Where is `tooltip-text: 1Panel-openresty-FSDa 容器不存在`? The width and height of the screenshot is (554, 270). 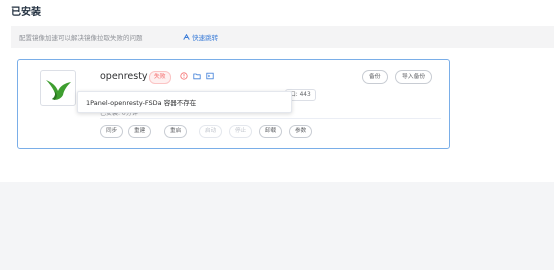 tooltip-text: 1Panel-openresty-FSDa 容器不存在 is located at coordinates (141, 103).